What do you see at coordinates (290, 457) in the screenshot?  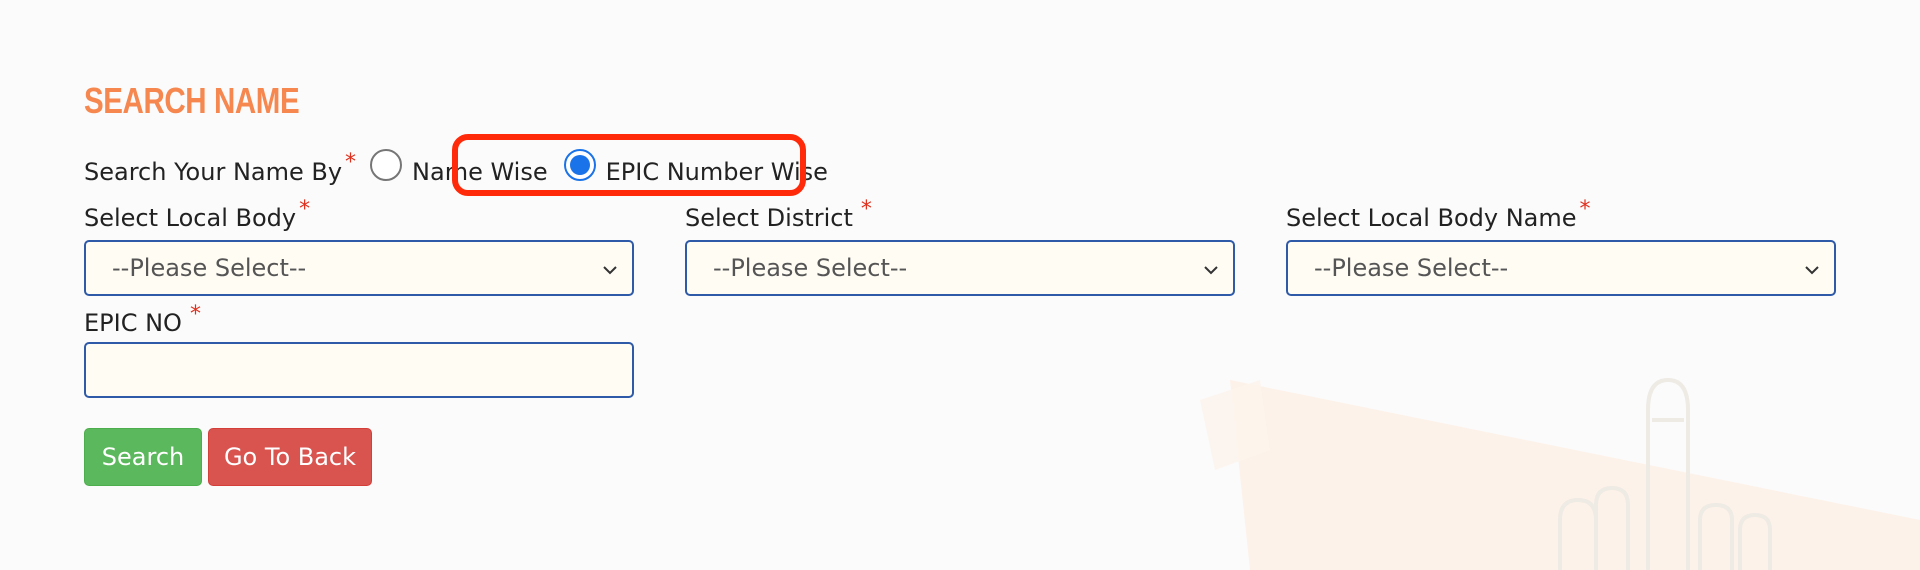 I see `go-to-back-button: Go To Back` at bounding box center [290, 457].